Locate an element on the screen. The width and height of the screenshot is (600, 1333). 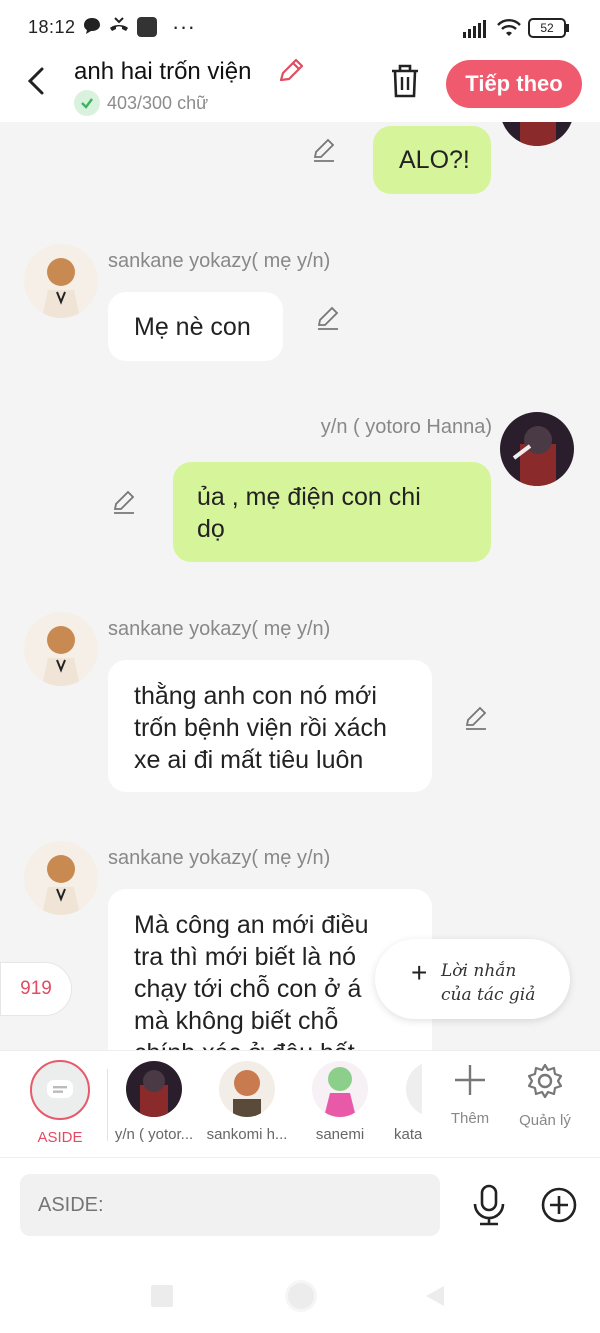
trash-icon is located at coordinates (405, 81).